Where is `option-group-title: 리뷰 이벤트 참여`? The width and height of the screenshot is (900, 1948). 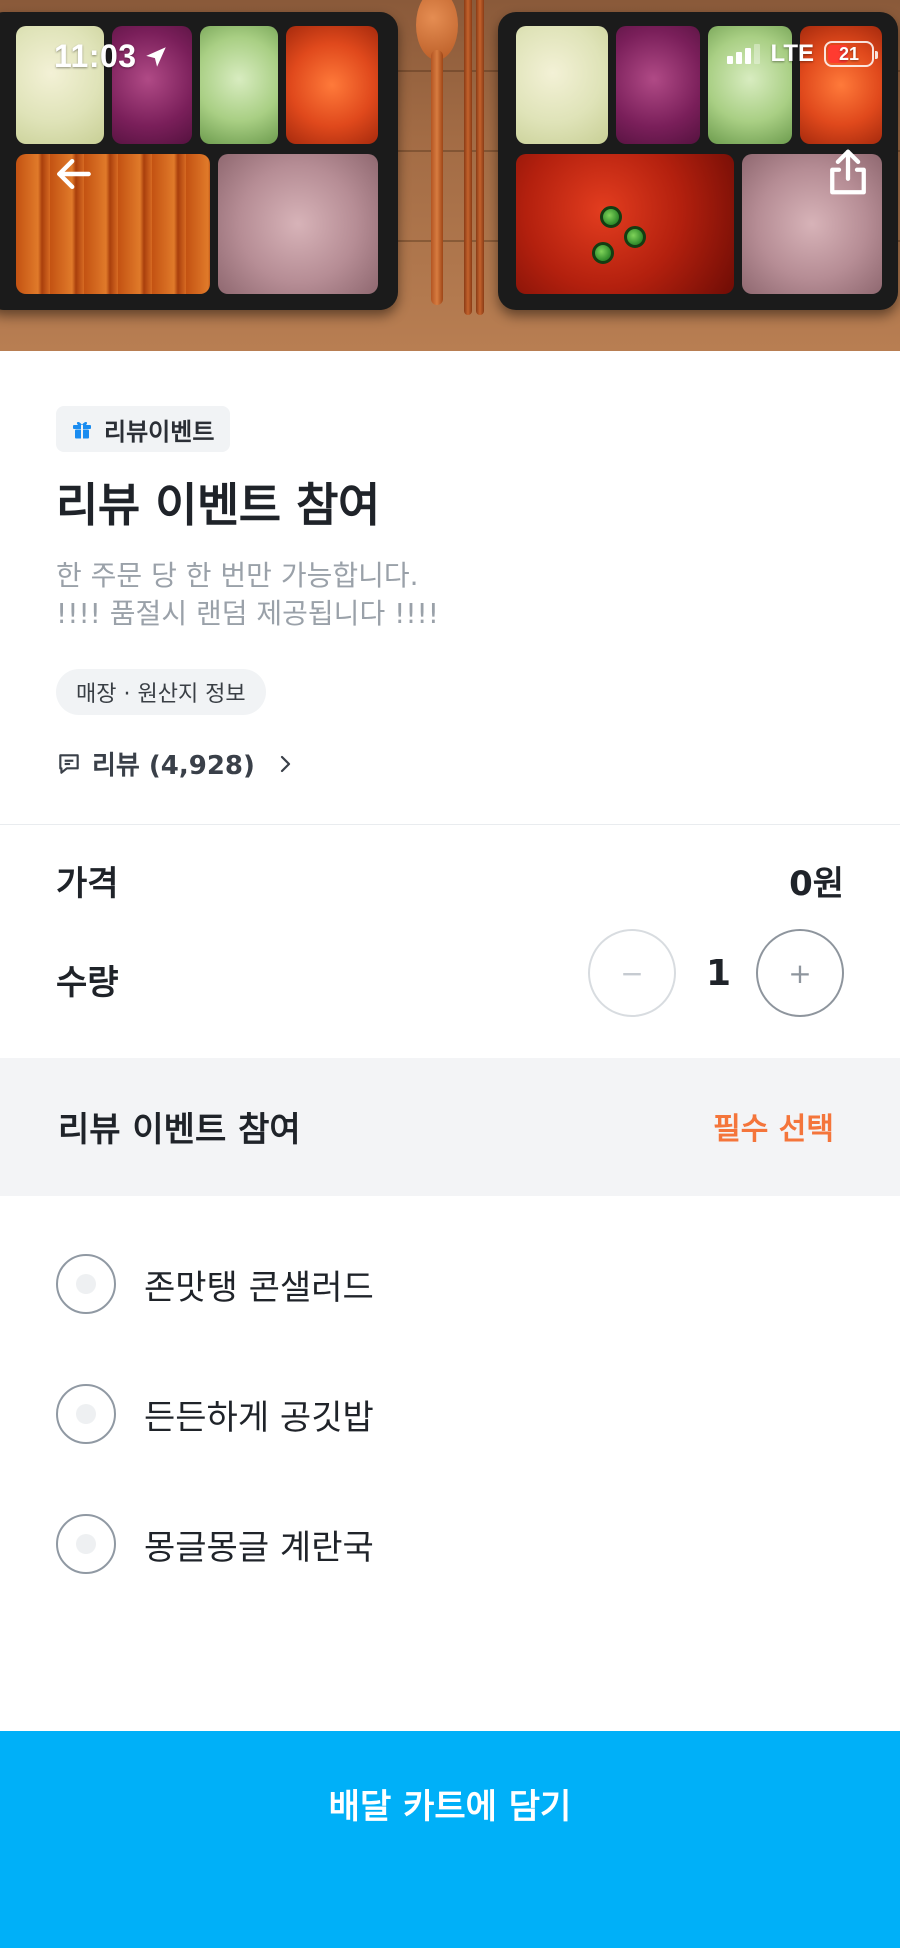
option-group-title: 리뷰 이벤트 참여 is located at coordinates (179, 1130).